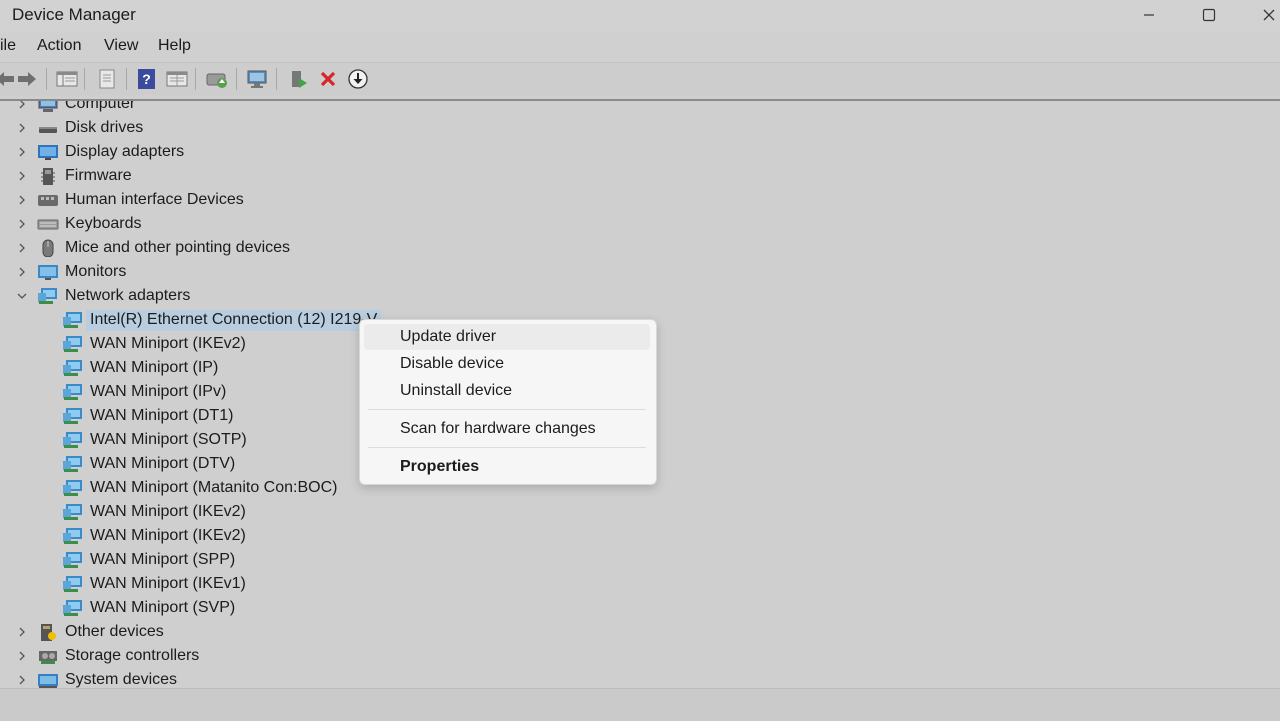 This screenshot has height=721, width=1280. I want to click on menu-view: View, so click(121, 46).